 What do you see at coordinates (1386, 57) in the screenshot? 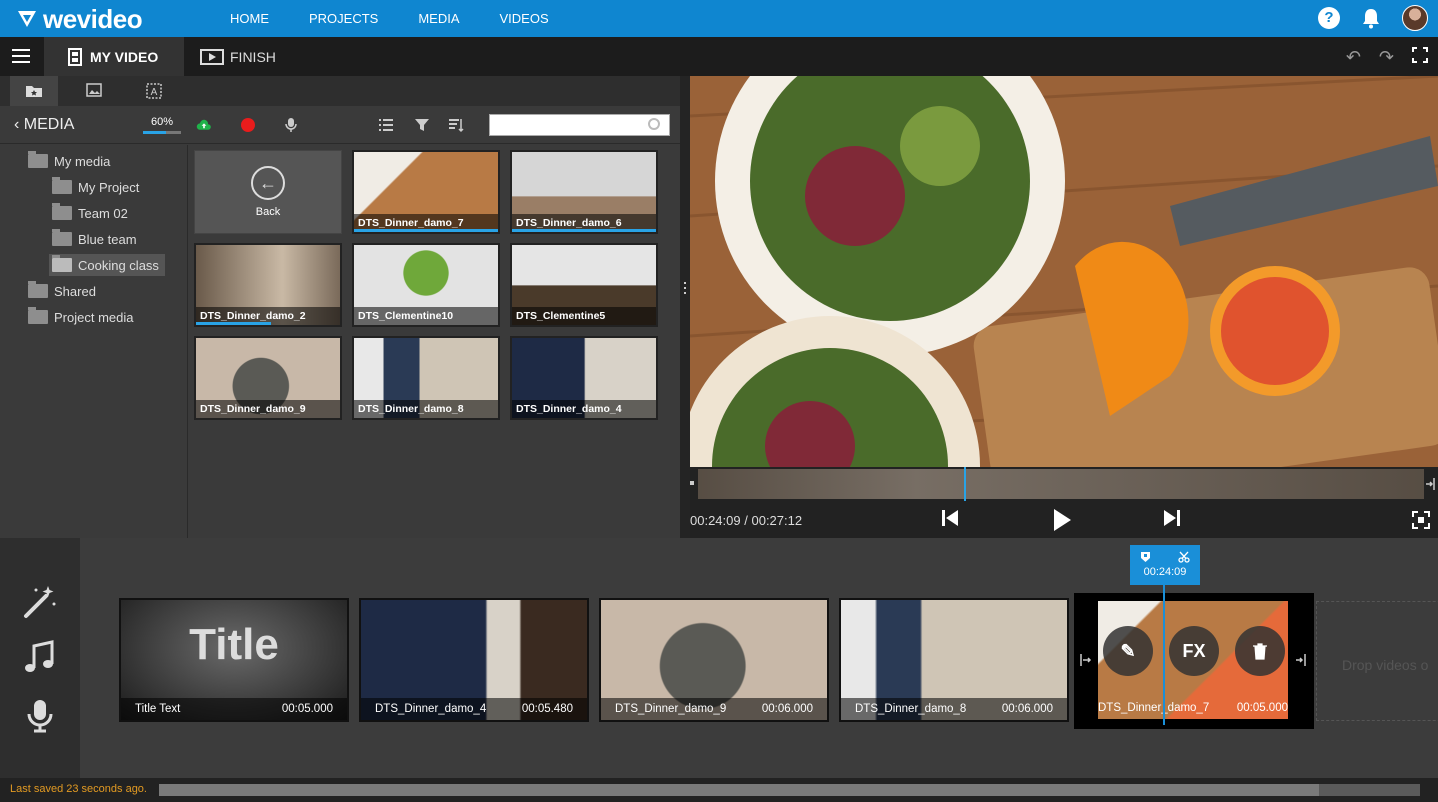
I see `redo-icon: ↷` at bounding box center [1386, 57].